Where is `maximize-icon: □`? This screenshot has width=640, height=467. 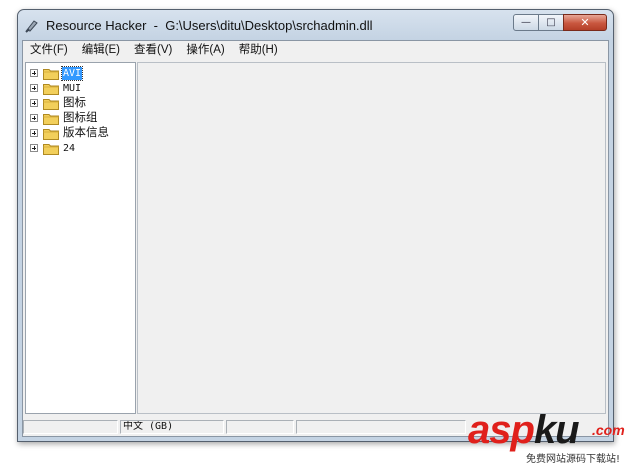
maximize-icon: □ is located at coordinates (551, 22).